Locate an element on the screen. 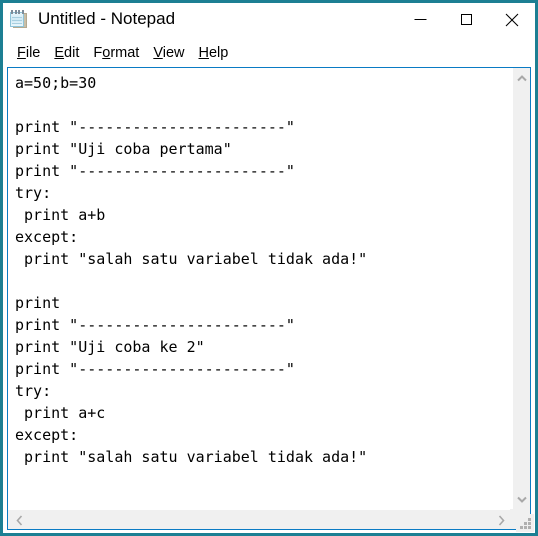  chevron-down-icon is located at coordinates (522, 499).